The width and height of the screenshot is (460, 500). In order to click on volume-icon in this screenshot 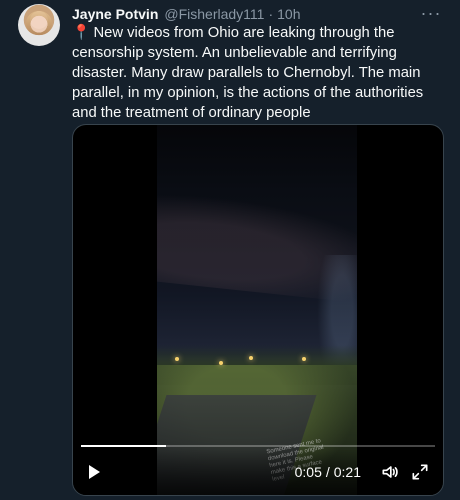, I will do `click(390, 472)`.